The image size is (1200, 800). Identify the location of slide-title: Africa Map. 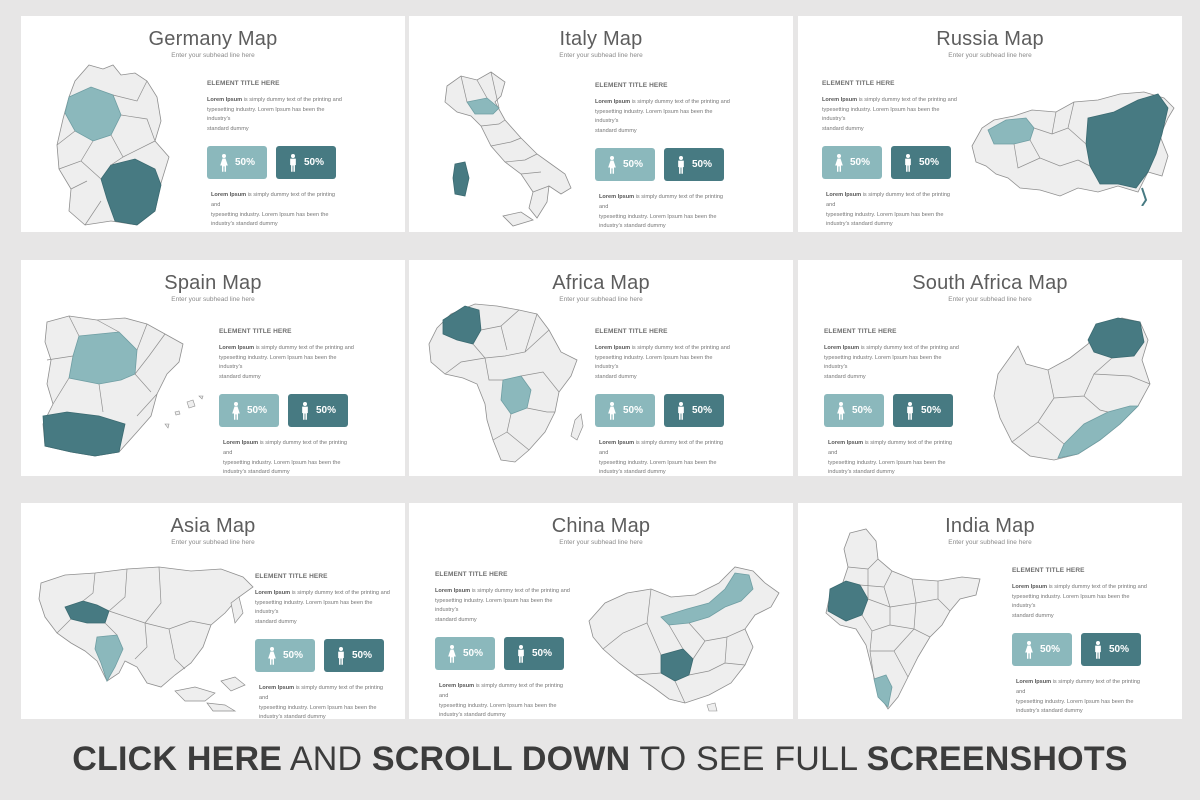
(601, 283).